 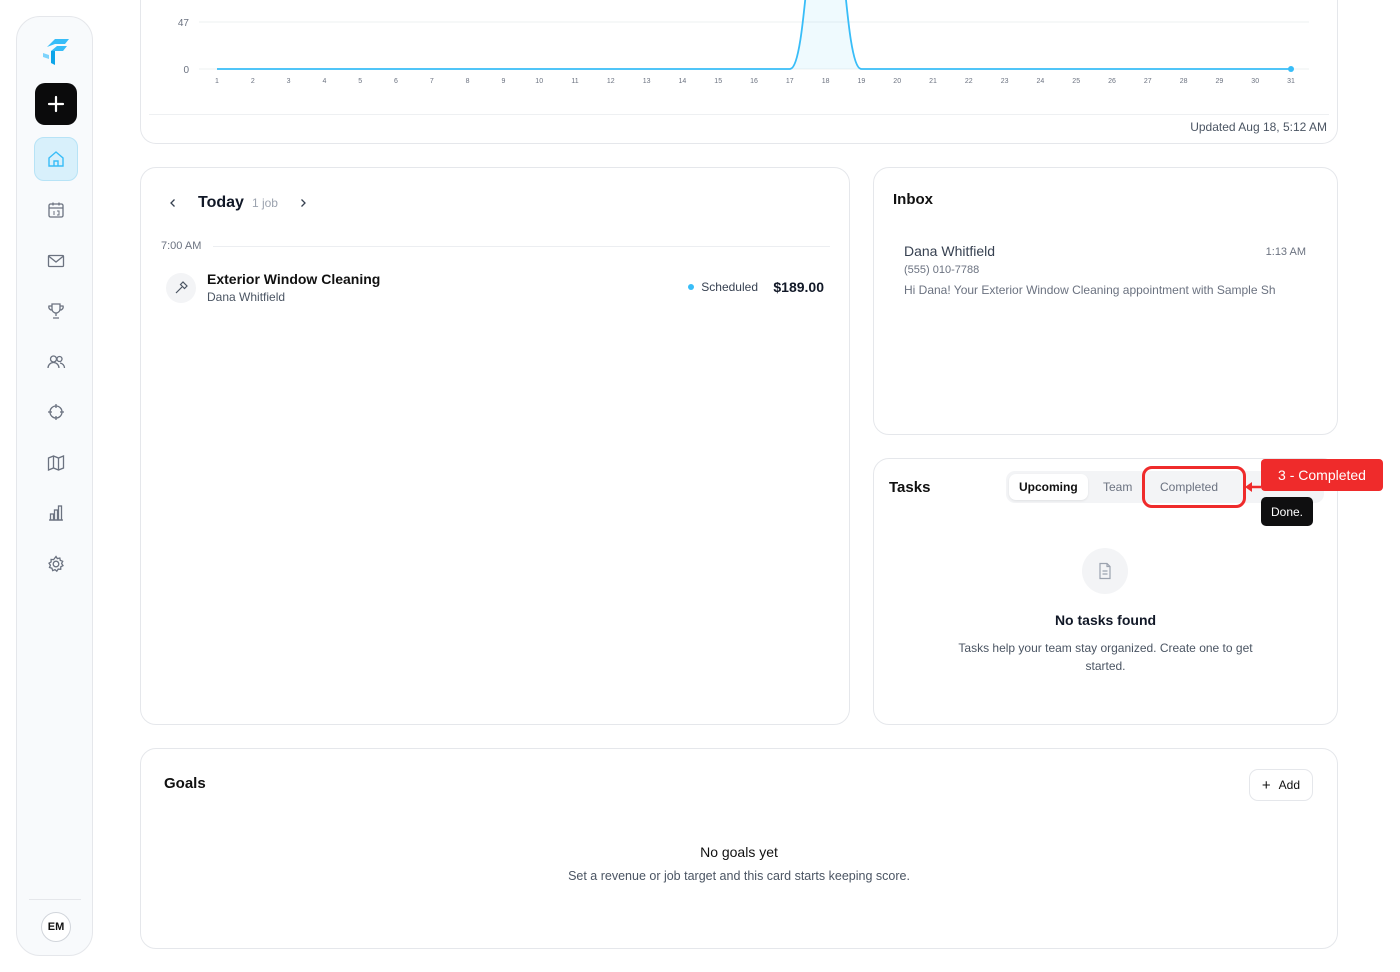 What do you see at coordinates (729, 287) in the screenshot?
I see `status-label: Scheduled` at bounding box center [729, 287].